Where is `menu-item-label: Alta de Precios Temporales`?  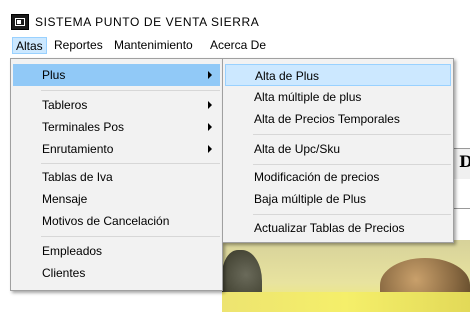 menu-item-label: Alta de Precios Temporales is located at coordinates (327, 119).